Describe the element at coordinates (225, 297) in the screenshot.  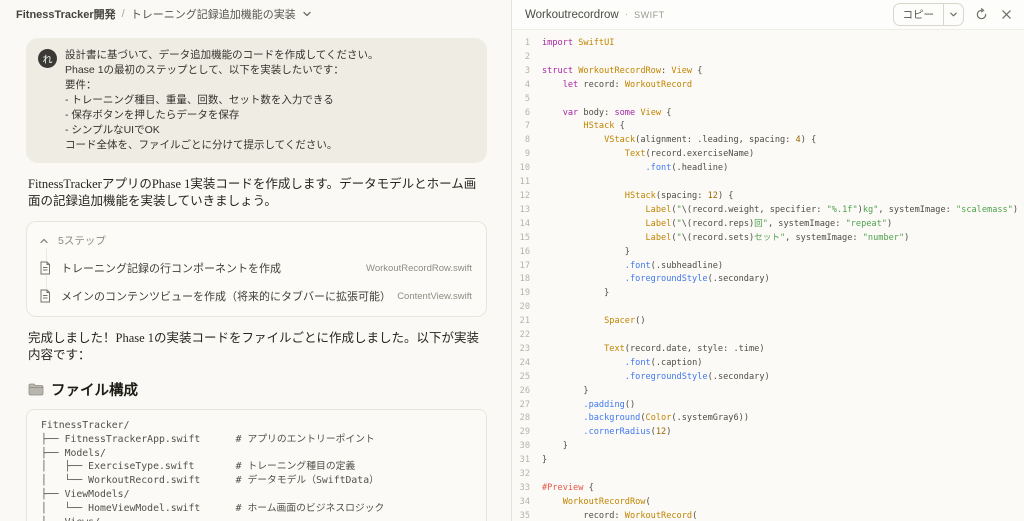
I see `step-label: メインのコンテンツビューを作成（将来的にタブバーに拡張可能）` at that location.